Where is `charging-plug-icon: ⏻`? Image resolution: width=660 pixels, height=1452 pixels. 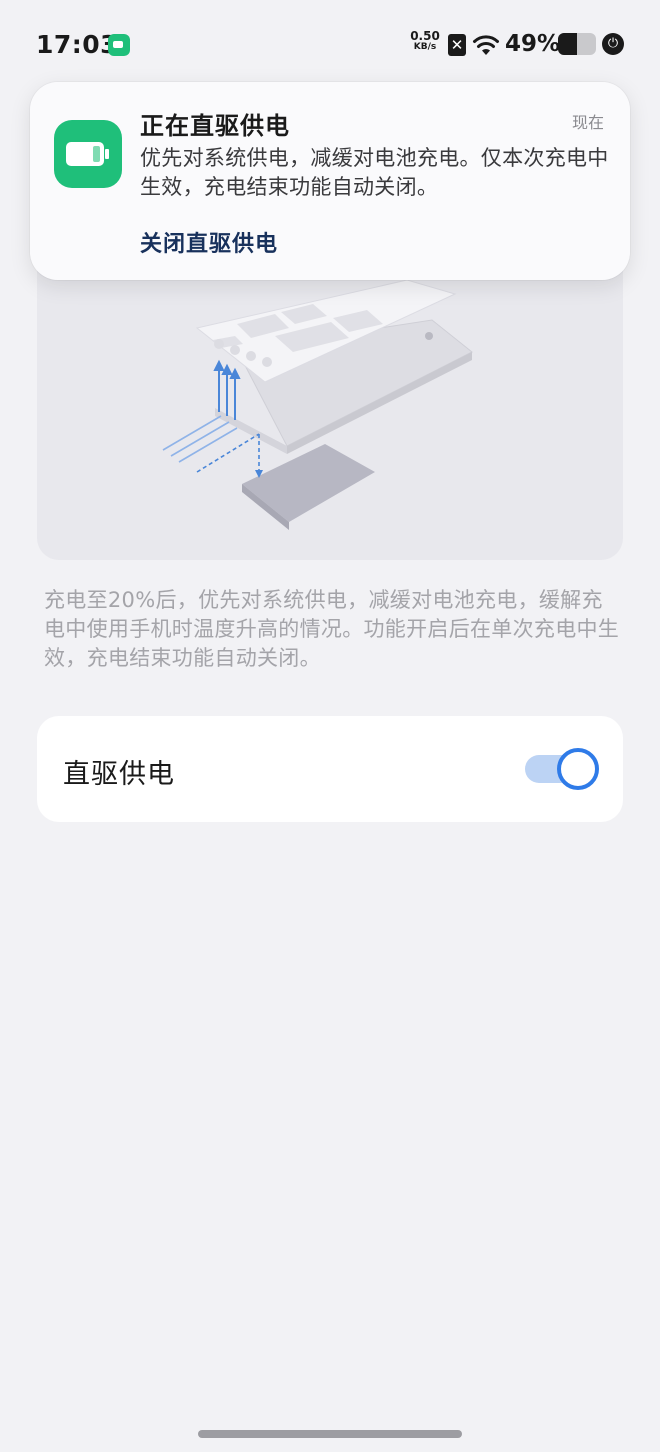 charging-plug-icon: ⏻ is located at coordinates (613, 44).